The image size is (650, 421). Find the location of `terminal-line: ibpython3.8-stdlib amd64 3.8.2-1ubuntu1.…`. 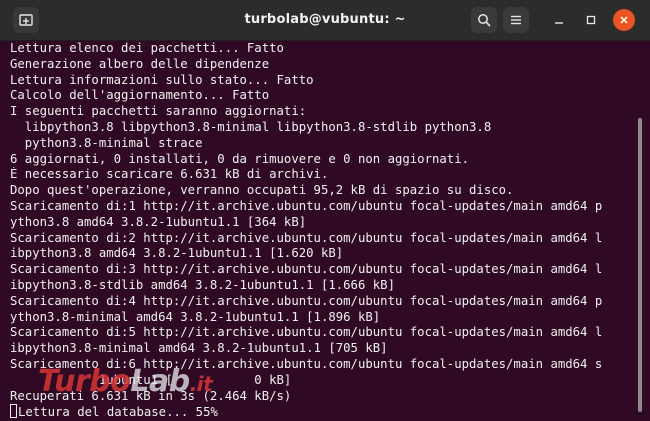

terminal-line: ibpython3.8-stdlib amd64 3.8.2-1ubuntu1.… is located at coordinates (202, 284).